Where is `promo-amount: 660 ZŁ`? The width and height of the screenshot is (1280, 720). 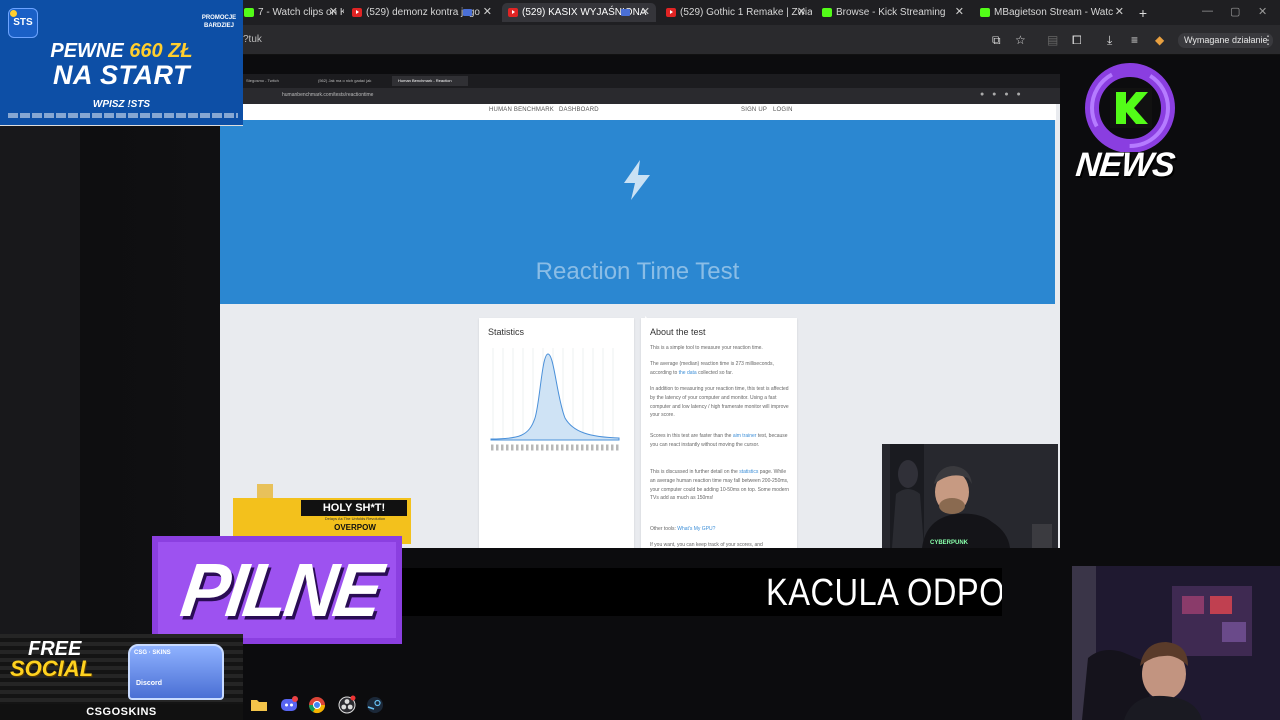 promo-amount: 660 ZŁ is located at coordinates (161, 51).